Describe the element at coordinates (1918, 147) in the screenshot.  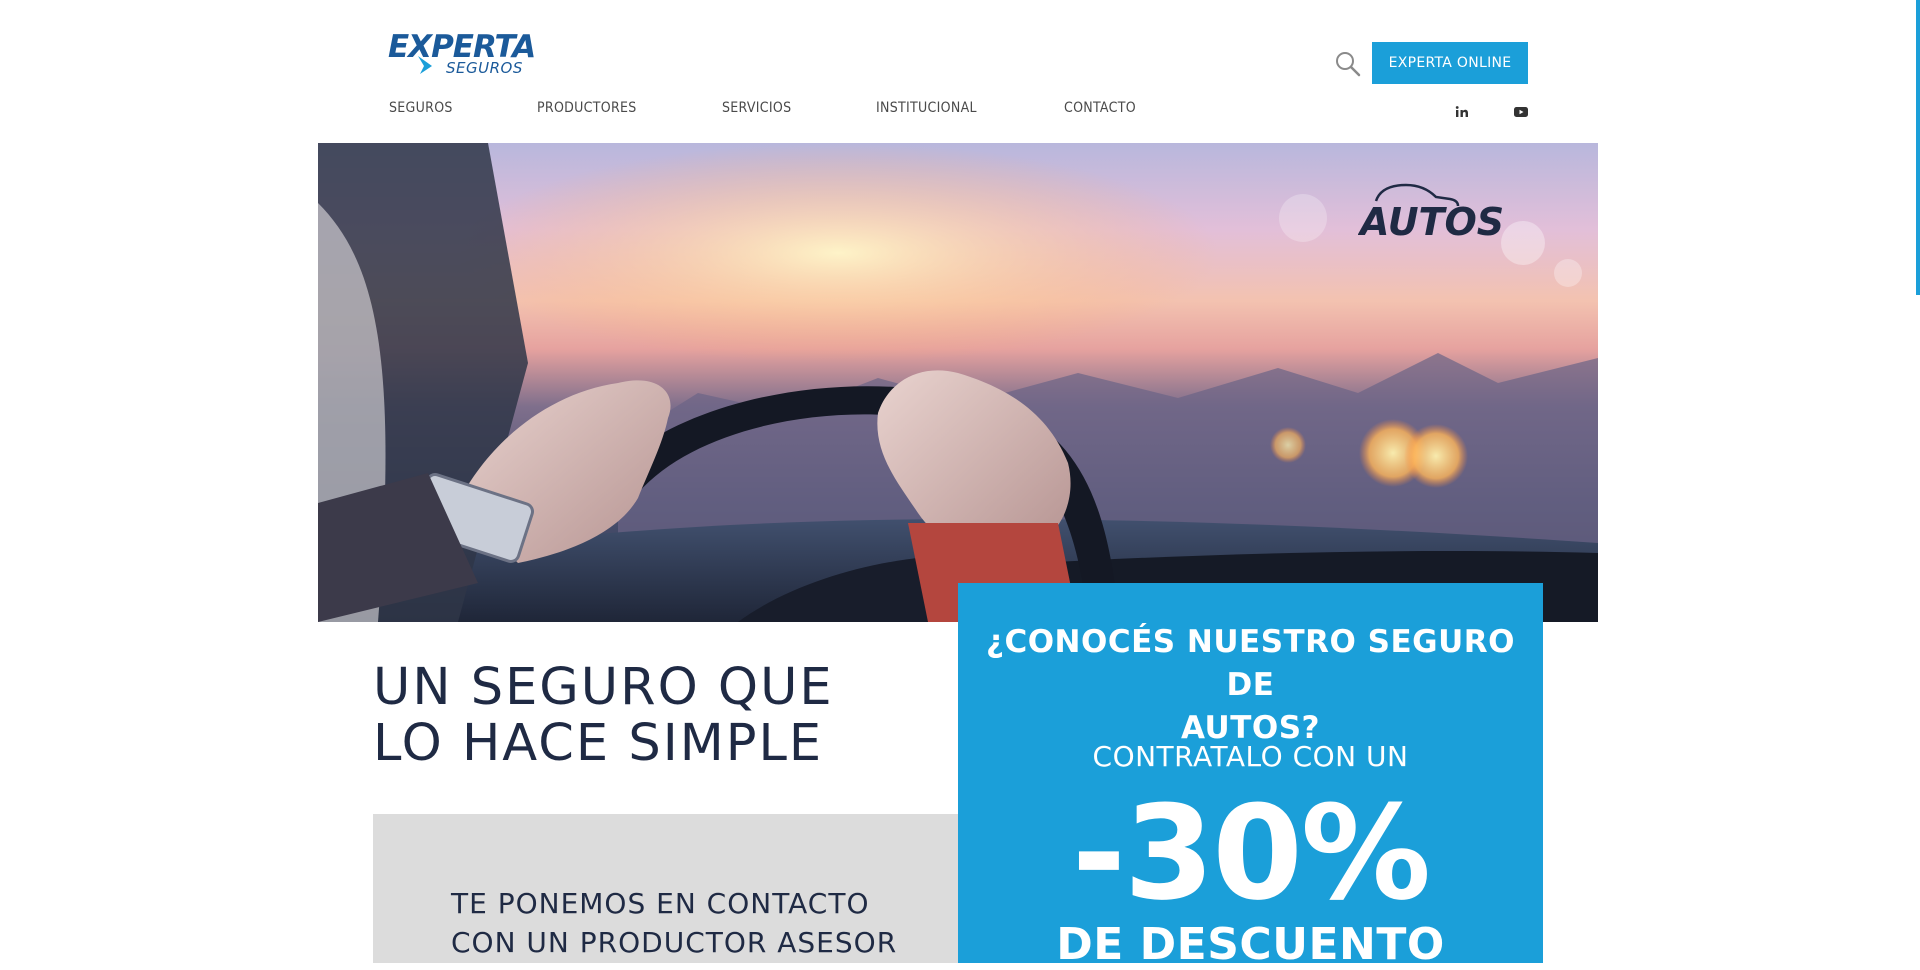
I see `page-scroll-indicator` at that location.